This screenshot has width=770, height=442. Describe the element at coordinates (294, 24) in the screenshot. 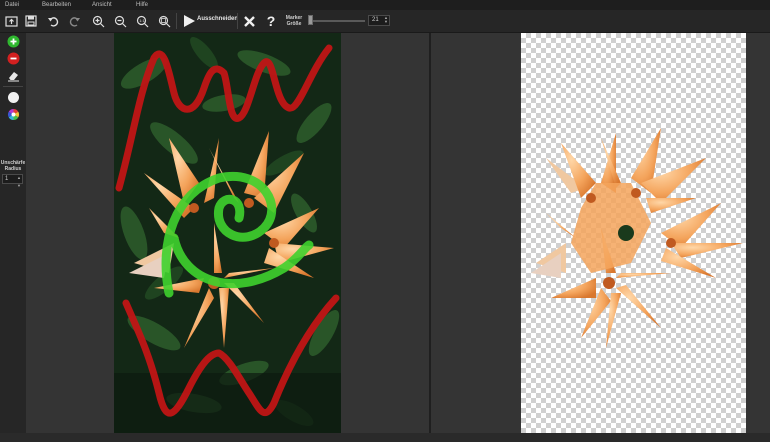

I see `marker-label-line2: Größe` at that location.